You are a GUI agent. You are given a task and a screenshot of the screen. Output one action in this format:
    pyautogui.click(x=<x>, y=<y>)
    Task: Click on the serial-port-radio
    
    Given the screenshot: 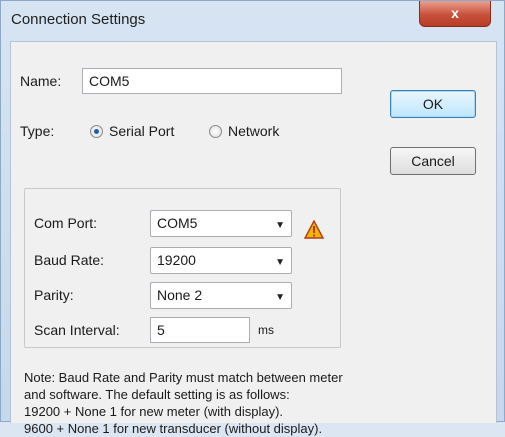 What is the action you would take?
    pyautogui.click(x=96, y=131)
    